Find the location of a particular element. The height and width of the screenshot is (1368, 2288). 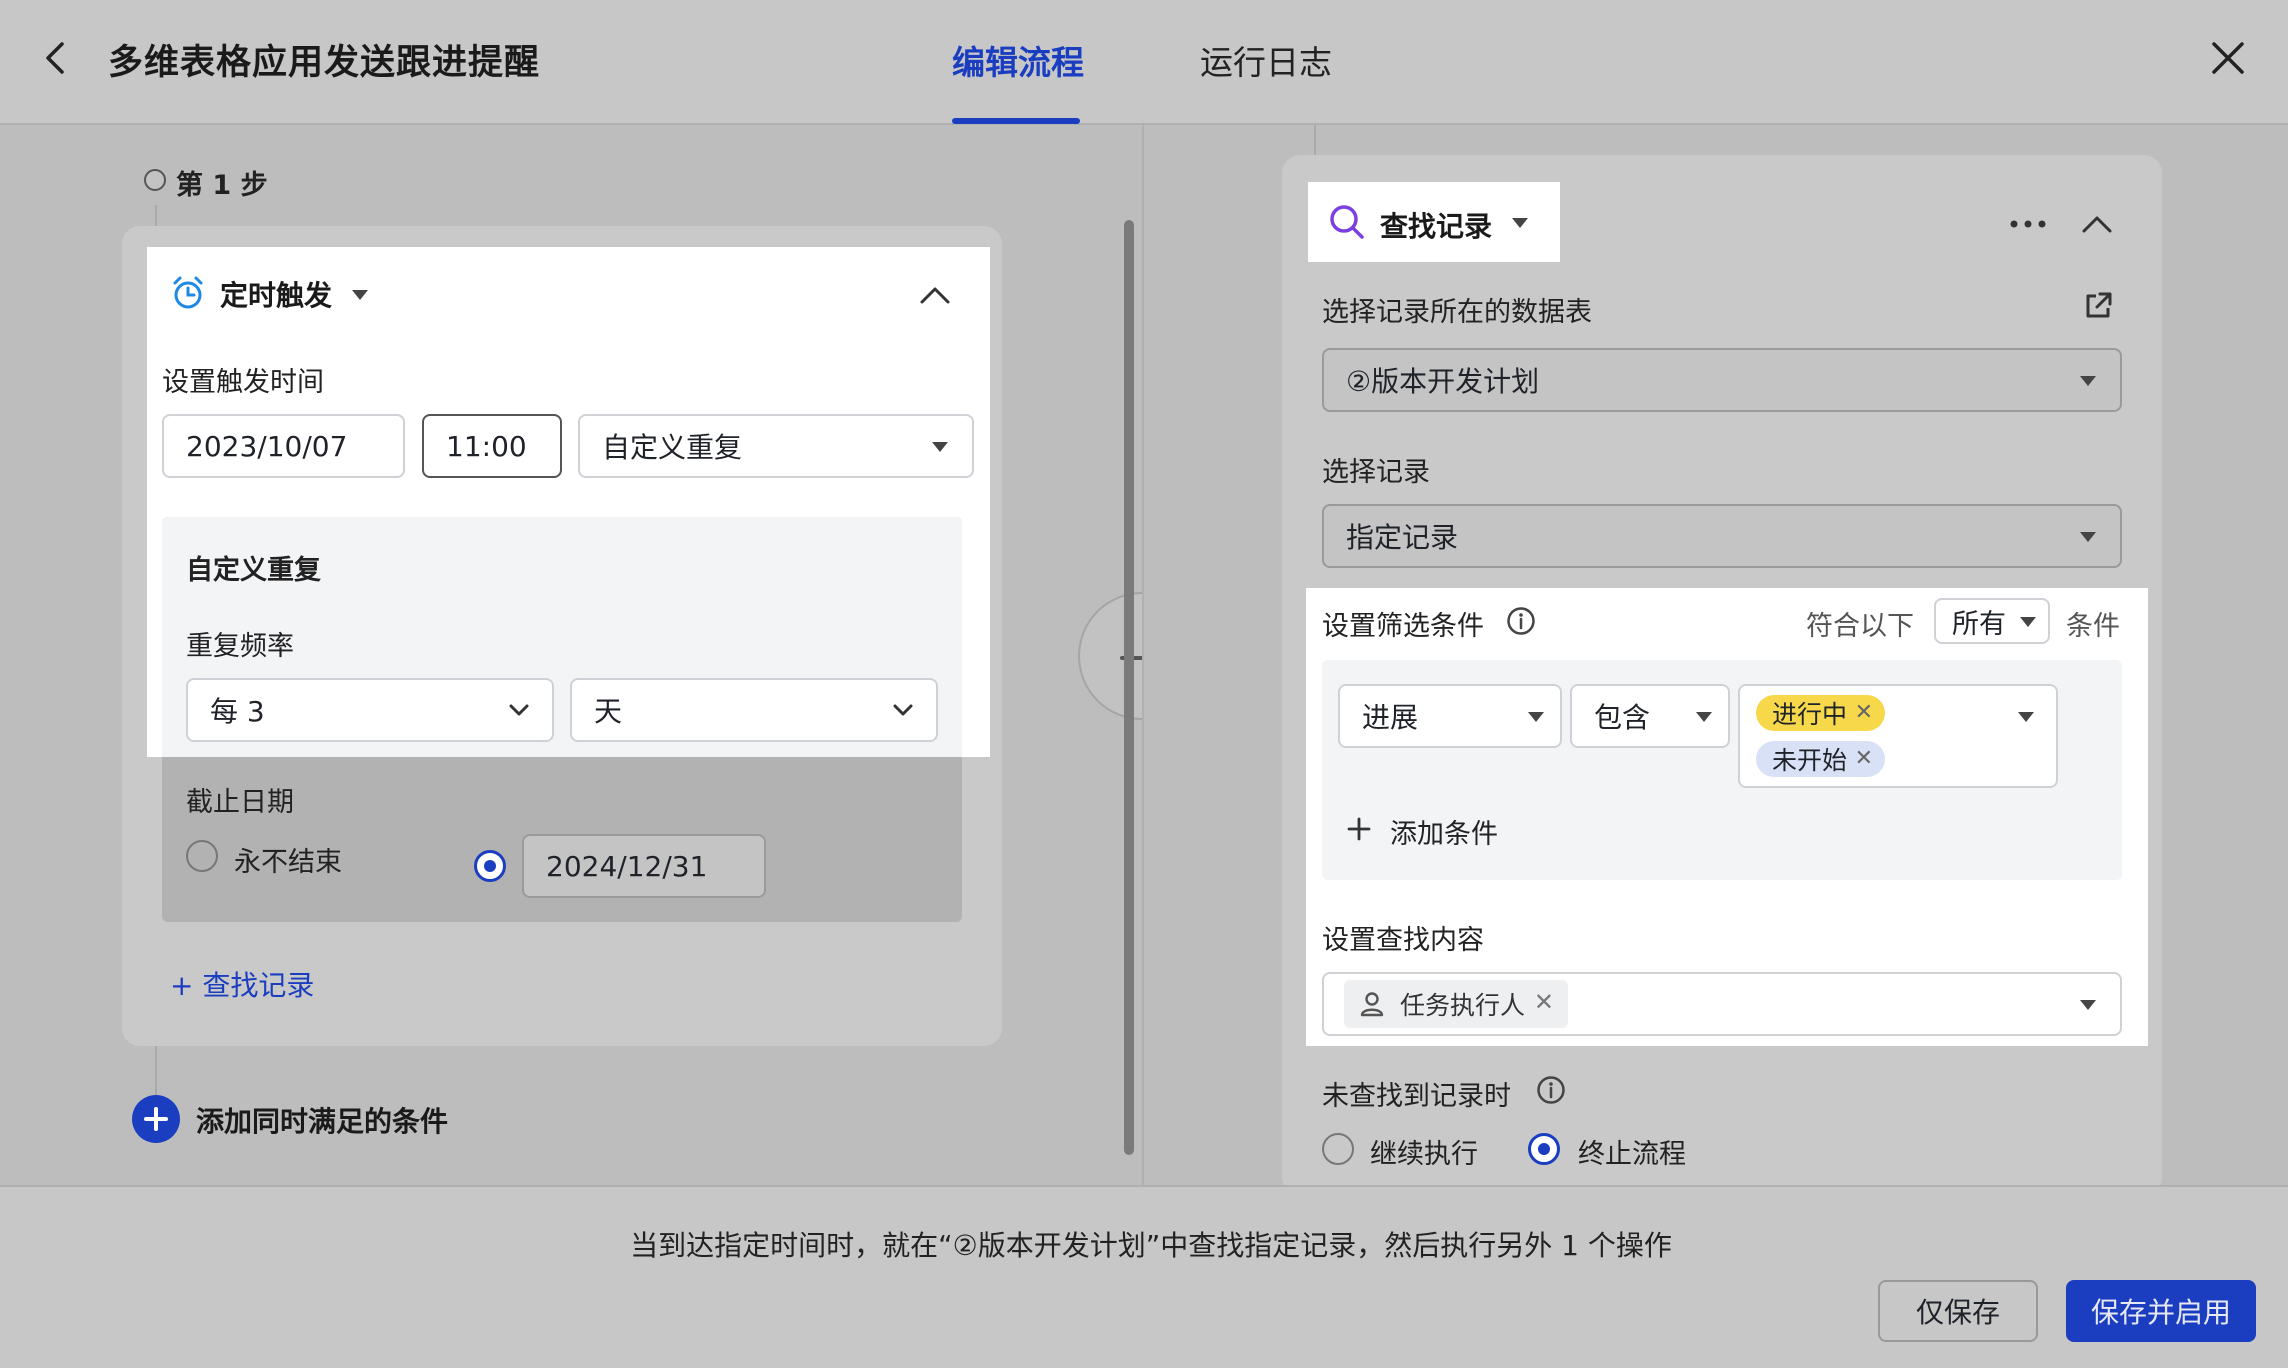

top-bar: 多维表格应用发送跟进提醒 编辑流程 运行日志 is located at coordinates (1144, 62).